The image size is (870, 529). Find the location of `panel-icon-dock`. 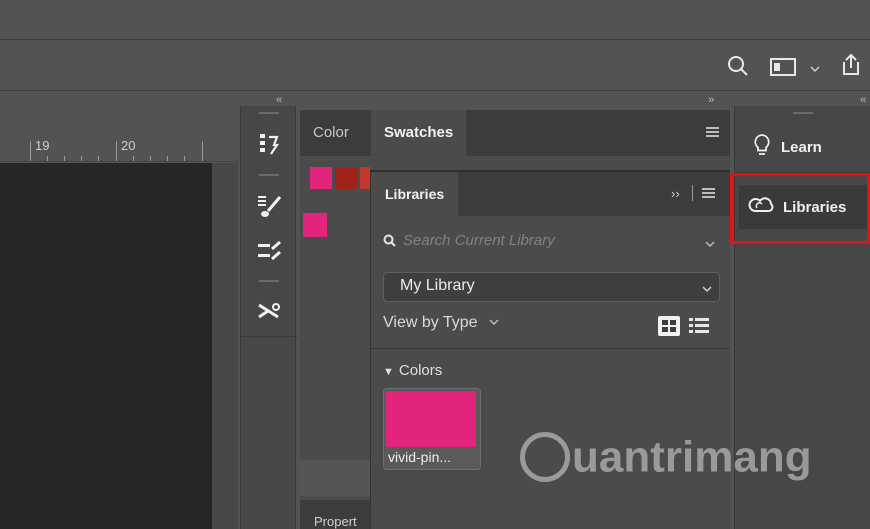

panel-icon-dock is located at coordinates (268, 317).